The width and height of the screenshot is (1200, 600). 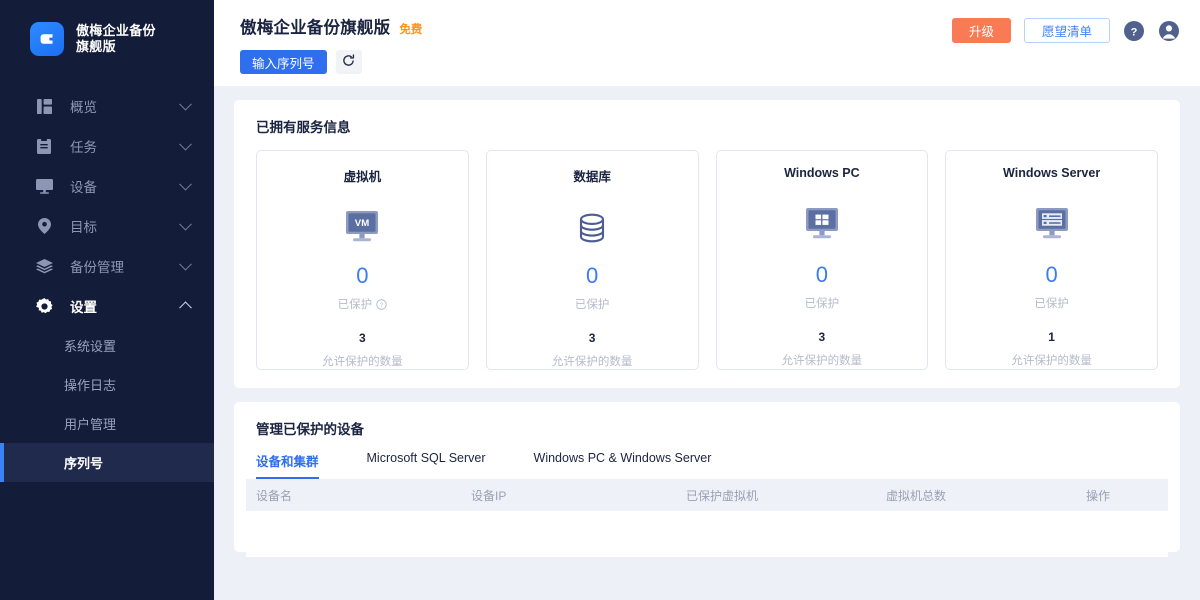 I want to click on tab-devices-and-clusters: 设备和集群, so click(x=287, y=465).